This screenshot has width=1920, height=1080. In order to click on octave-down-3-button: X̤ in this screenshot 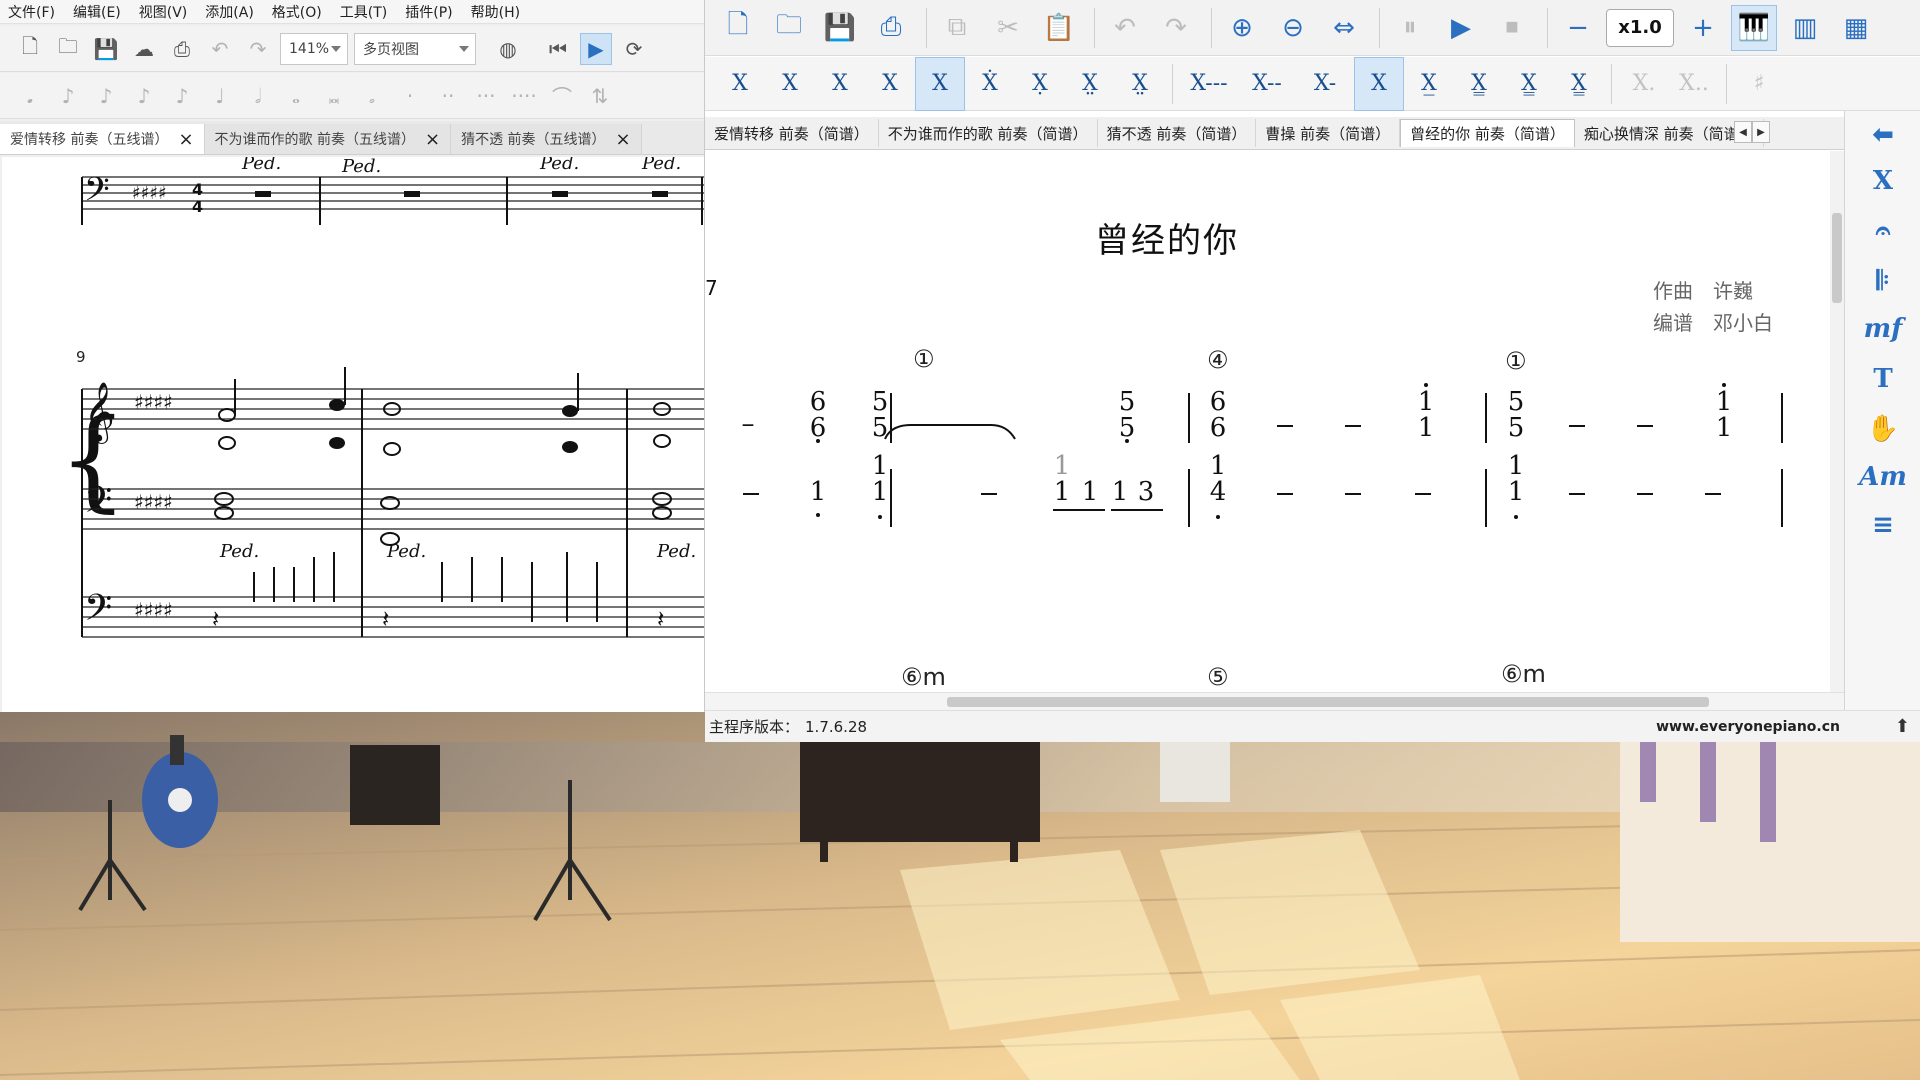, I will do `click(1140, 84)`.